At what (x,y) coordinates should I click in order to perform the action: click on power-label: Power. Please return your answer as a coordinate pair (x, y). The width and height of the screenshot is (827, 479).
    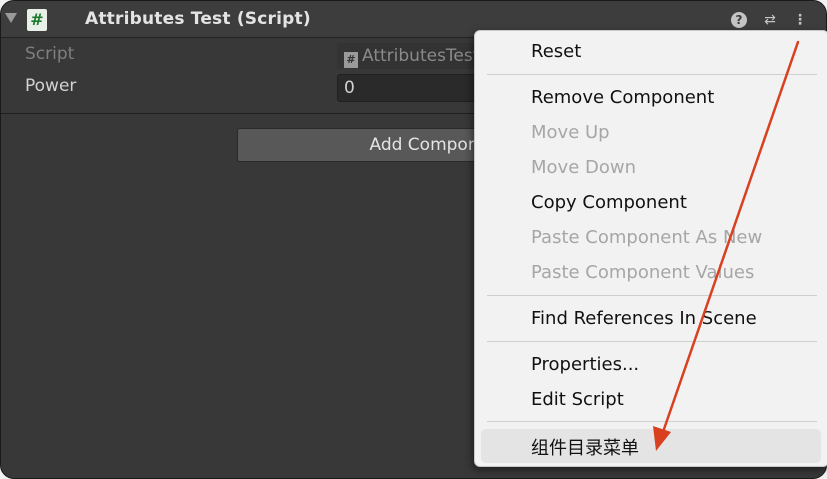
    Looking at the image, I should click on (51, 86).